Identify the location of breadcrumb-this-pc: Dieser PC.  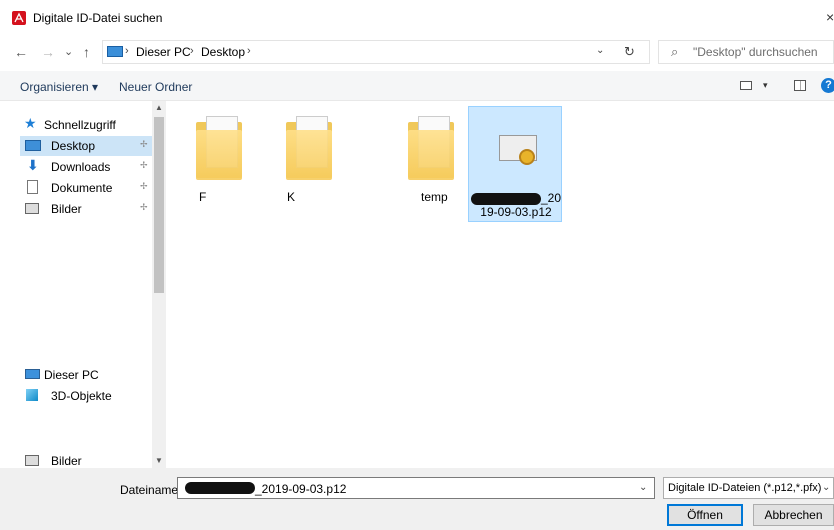
(163, 52).